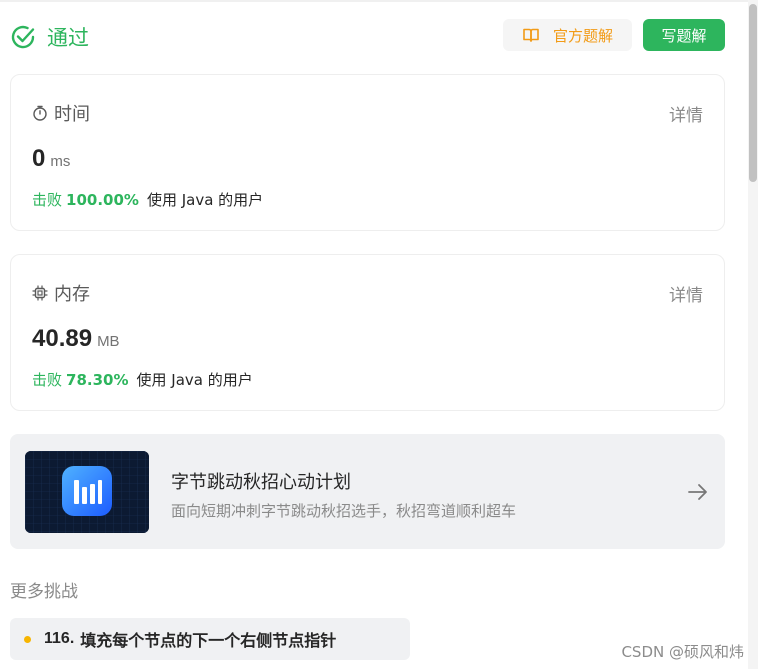 The height and width of the screenshot is (669, 758). I want to click on official-solution-button: 官方题解, so click(567, 35).